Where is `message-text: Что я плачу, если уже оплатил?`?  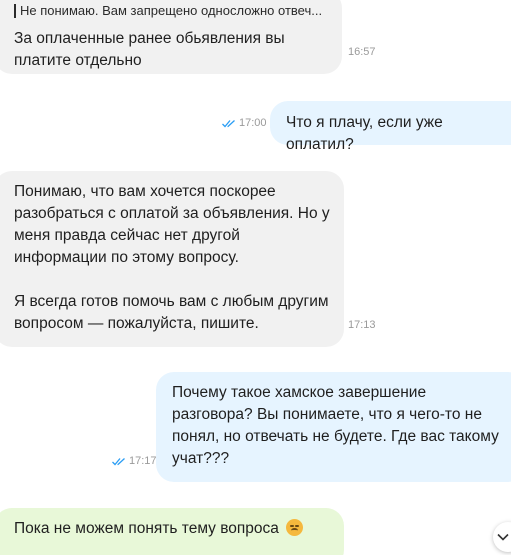
message-text: Что я плачу, если уже оплатил? is located at coordinates (364, 133).